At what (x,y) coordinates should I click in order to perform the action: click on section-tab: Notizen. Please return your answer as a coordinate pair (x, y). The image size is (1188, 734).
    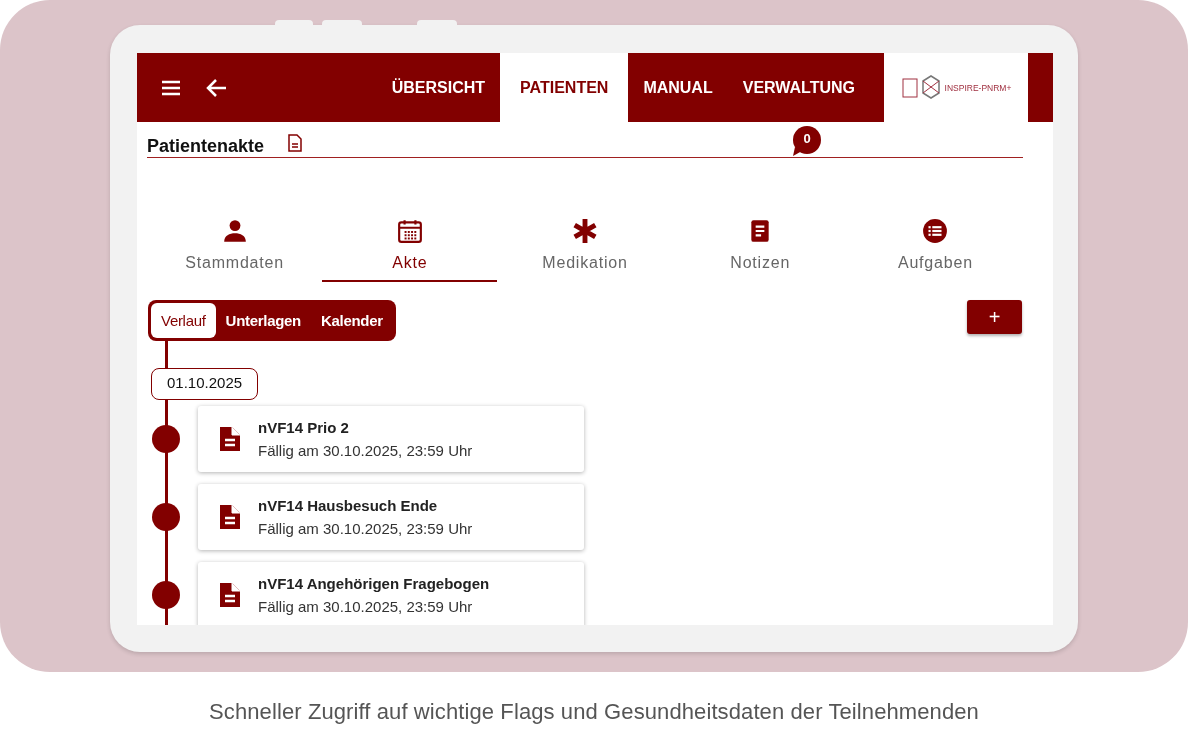
    Looking at the image, I should click on (760, 250).